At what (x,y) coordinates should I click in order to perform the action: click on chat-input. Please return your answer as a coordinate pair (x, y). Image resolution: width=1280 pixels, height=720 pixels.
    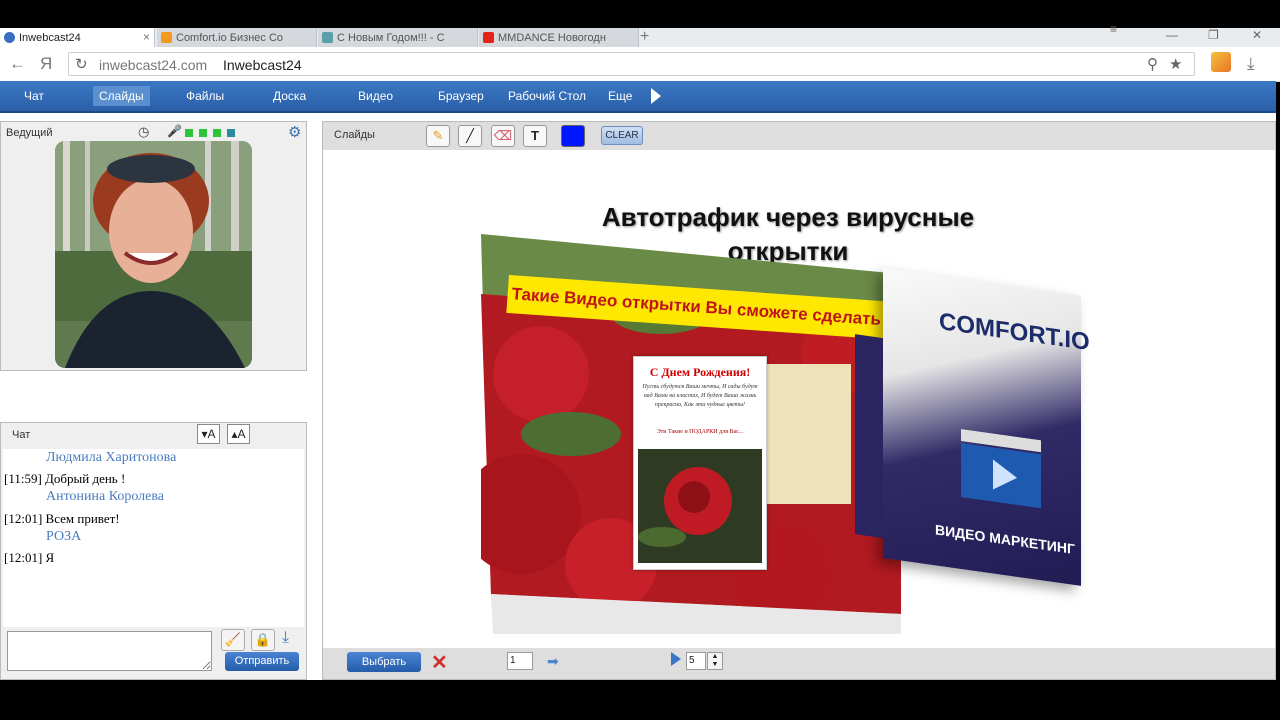
    Looking at the image, I should click on (109, 651).